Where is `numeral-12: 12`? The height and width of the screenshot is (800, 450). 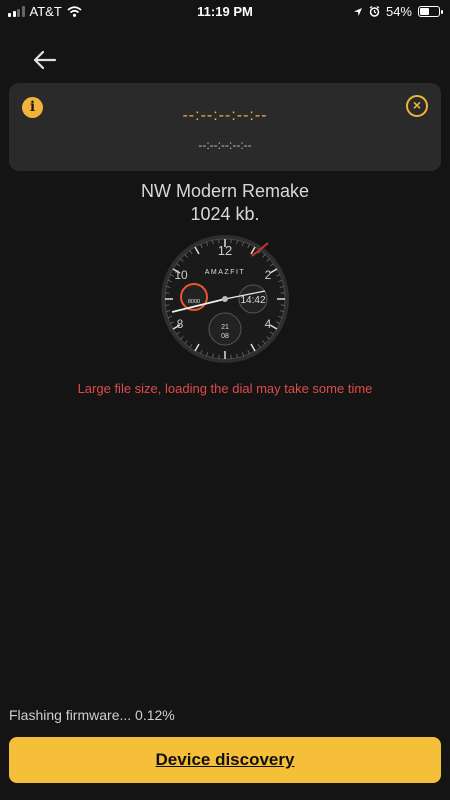 numeral-12: 12 is located at coordinates (225, 250).